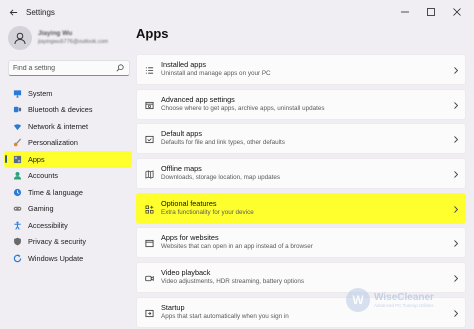  What do you see at coordinates (237, 12) in the screenshot?
I see `title-bar: Settings` at bounding box center [237, 12].